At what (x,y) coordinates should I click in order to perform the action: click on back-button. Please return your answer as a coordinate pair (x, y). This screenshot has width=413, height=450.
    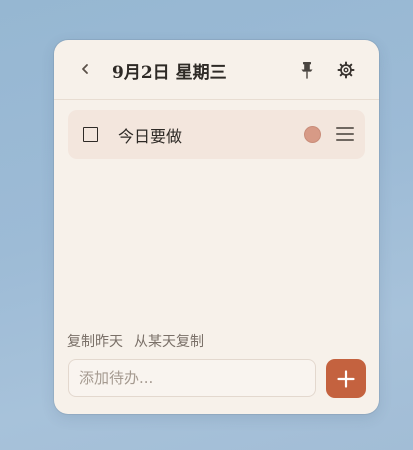
    Looking at the image, I should click on (85, 69).